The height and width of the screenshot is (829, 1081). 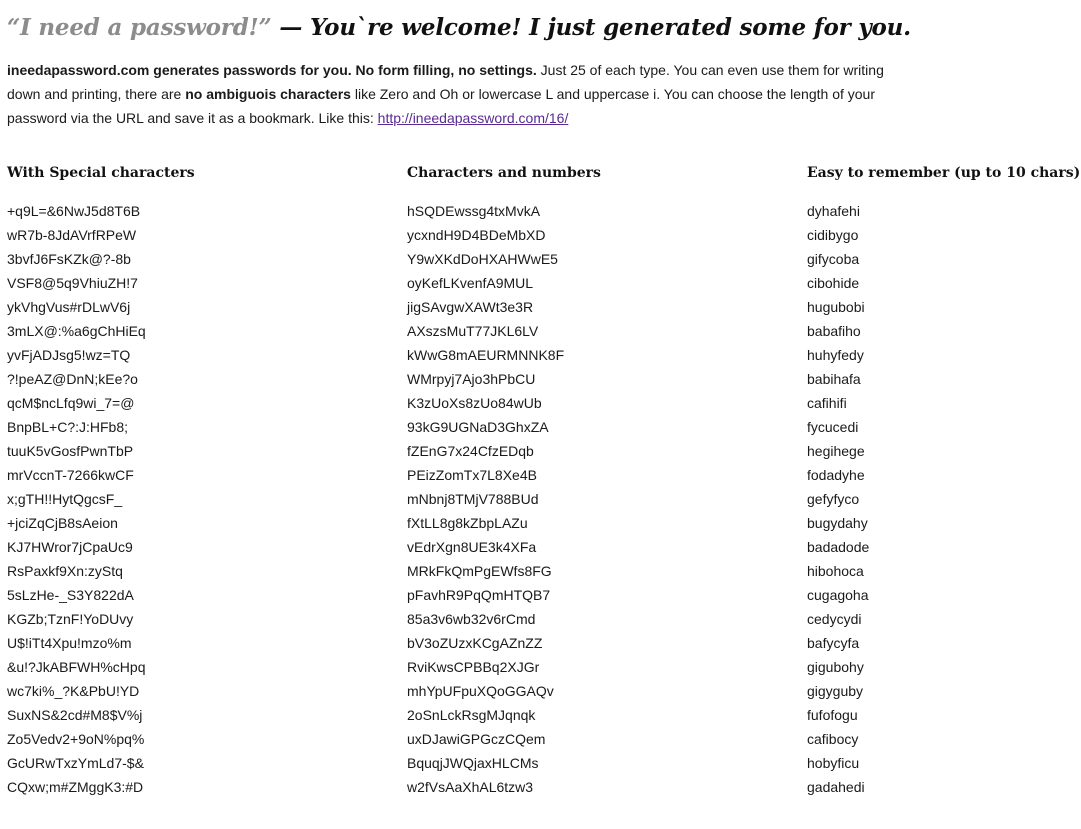 I want to click on password-item: BnpBL+C?:J:HFb8;, so click(x=101, y=427).